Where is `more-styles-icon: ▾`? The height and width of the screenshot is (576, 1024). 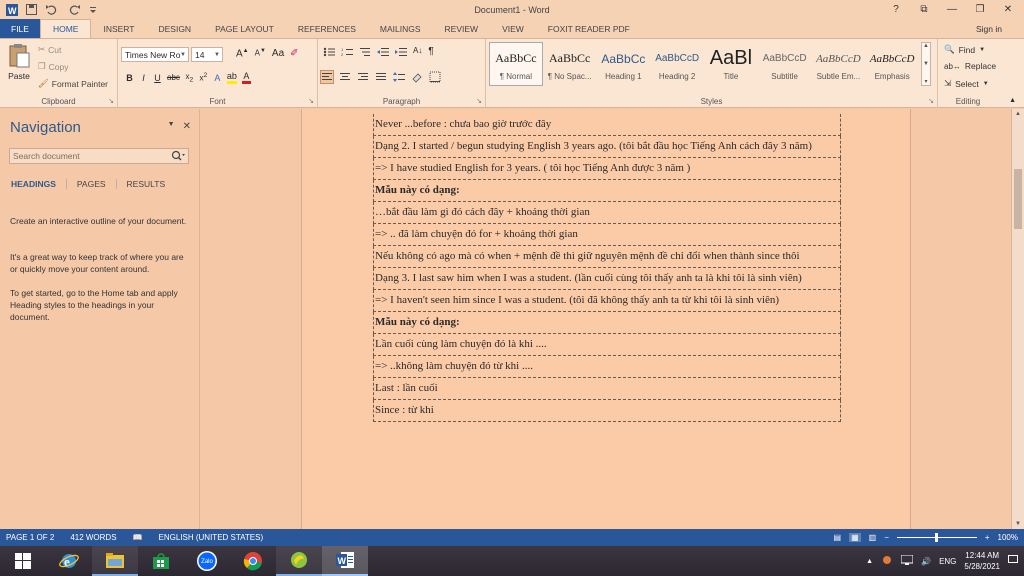
more-styles-icon: ▾ is located at coordinates (925, 81).